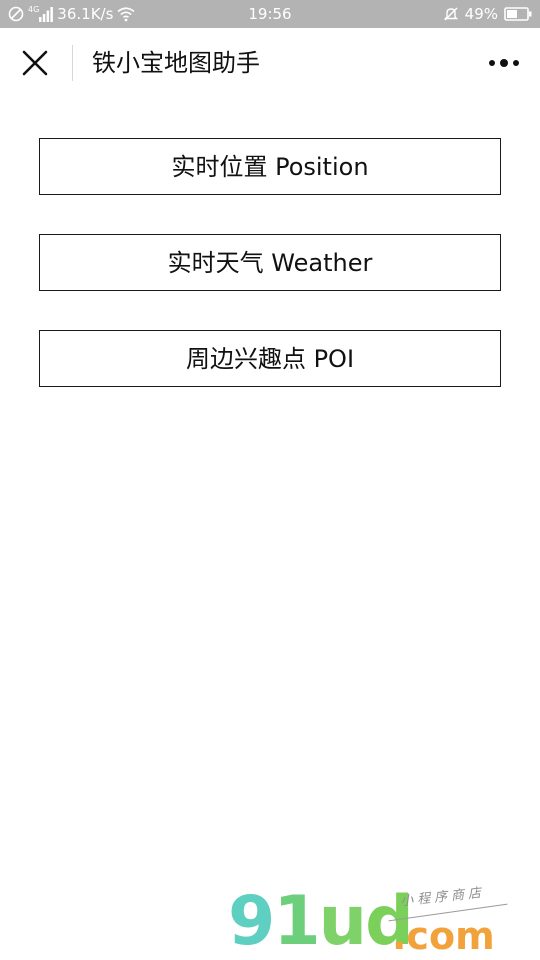  Describe the element at coordinates (270, 63) in the screenshot. I see `nav-bar: 铁小宝地图助手` at that location.